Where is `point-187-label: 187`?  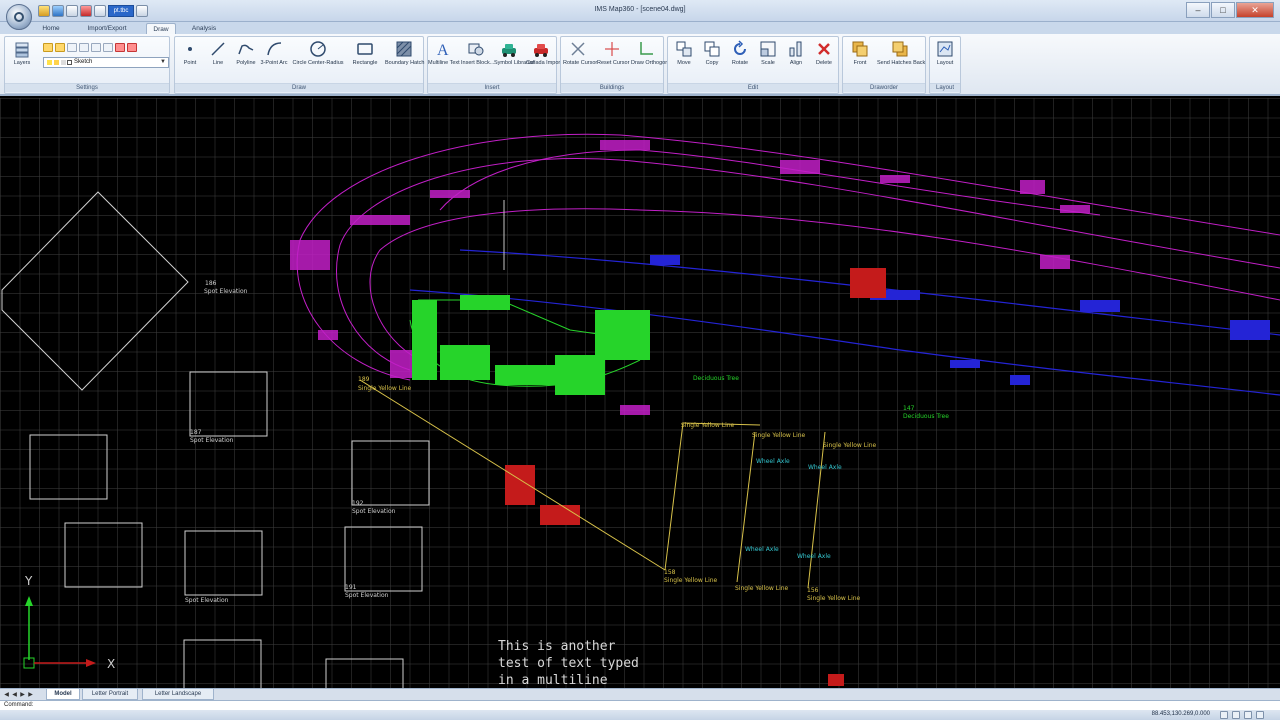 point-187-label: 187 is located at coordinates (196, 432).